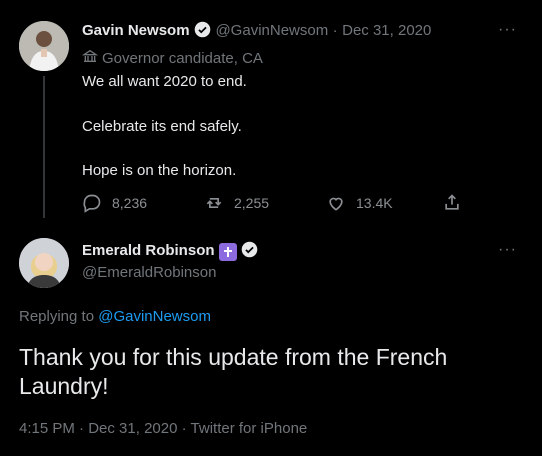 The height and width of the screenshot is (456, 542). What do you see at coordinates (132, 428) in the screenshot?
I see `tweet2-date: Dec 31, 2020` at bounding box center [132, 428].